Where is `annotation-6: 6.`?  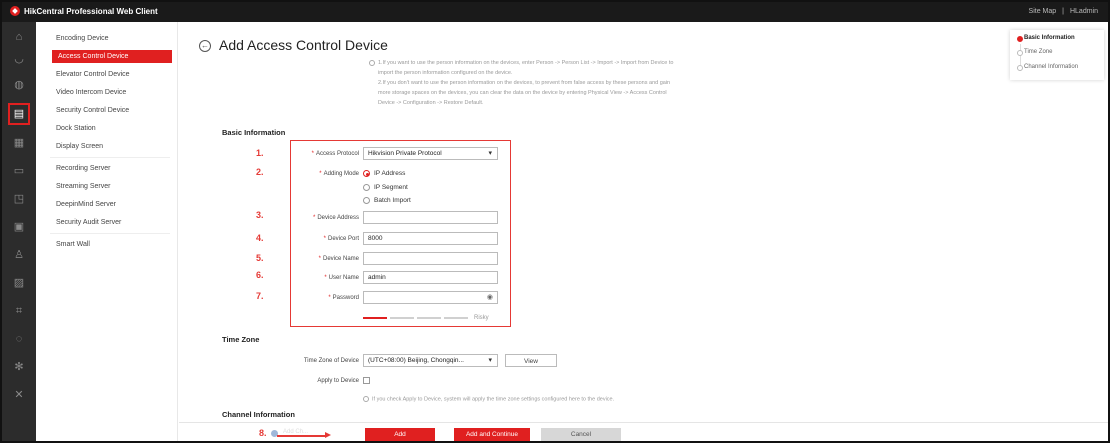 annotation-6: 6. is located at coordinates (260, 275).